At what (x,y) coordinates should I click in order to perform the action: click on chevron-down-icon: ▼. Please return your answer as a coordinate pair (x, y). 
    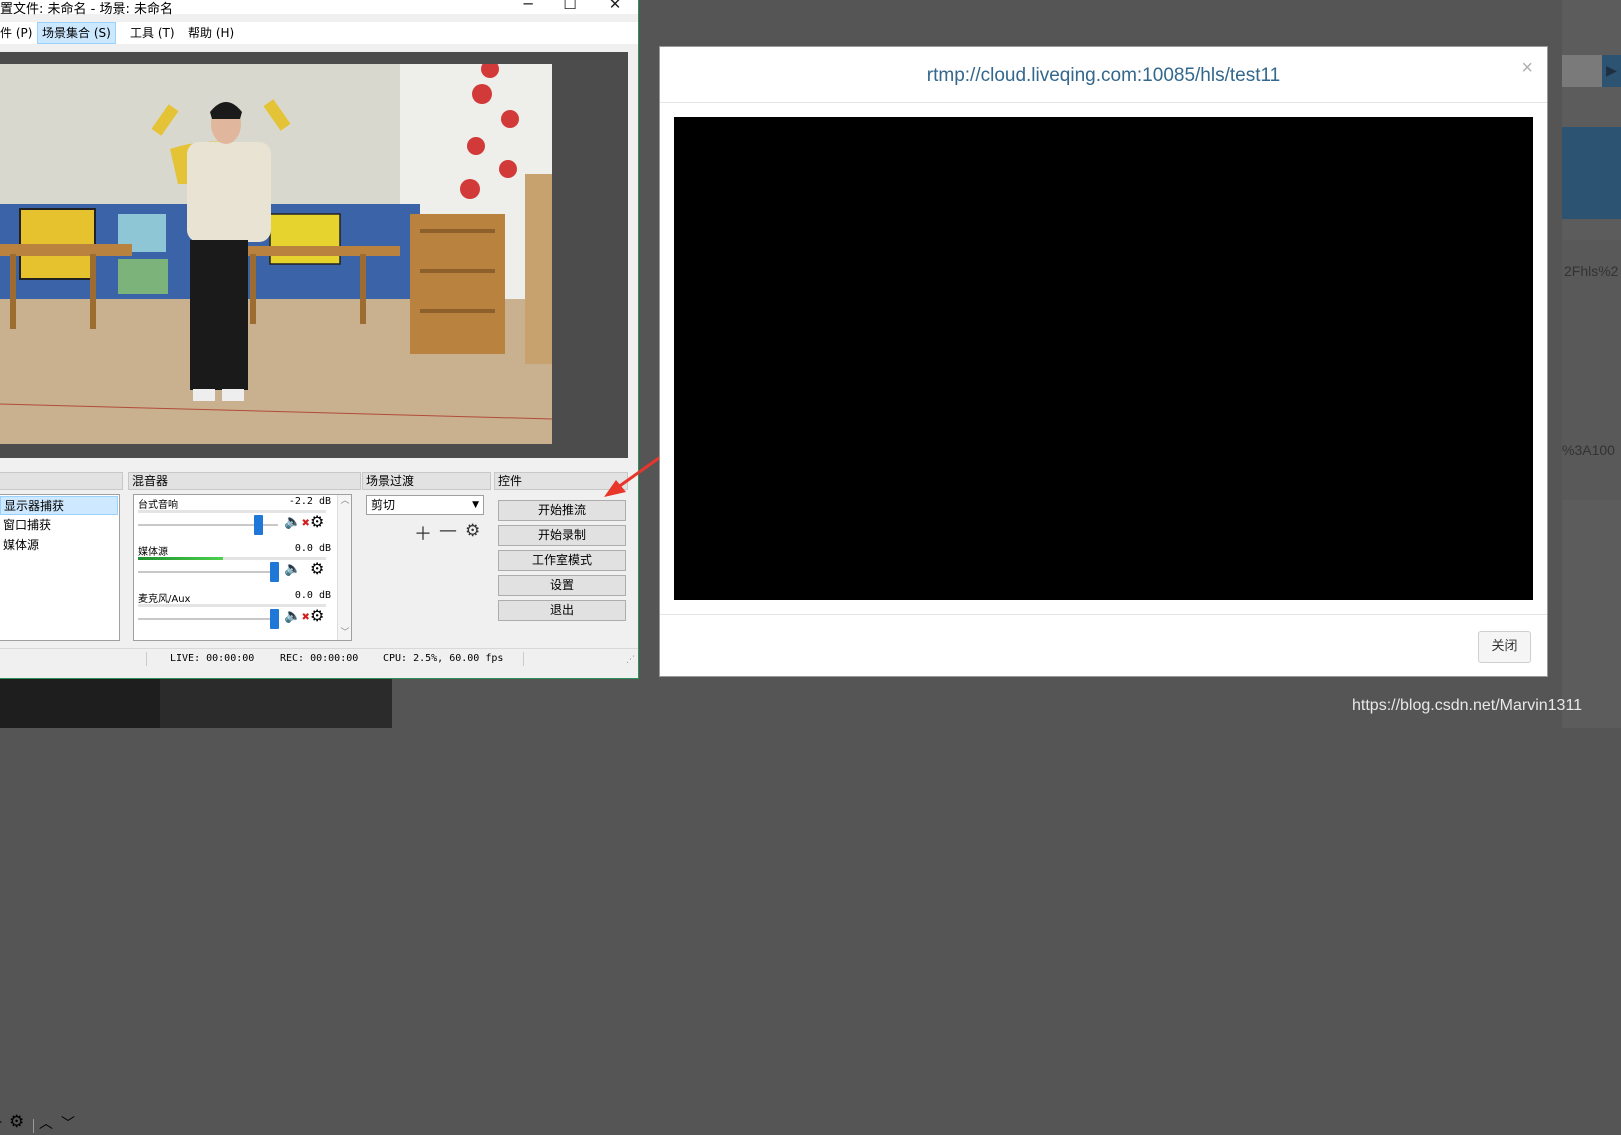
    Looking at the image, I should click on (475, 505).